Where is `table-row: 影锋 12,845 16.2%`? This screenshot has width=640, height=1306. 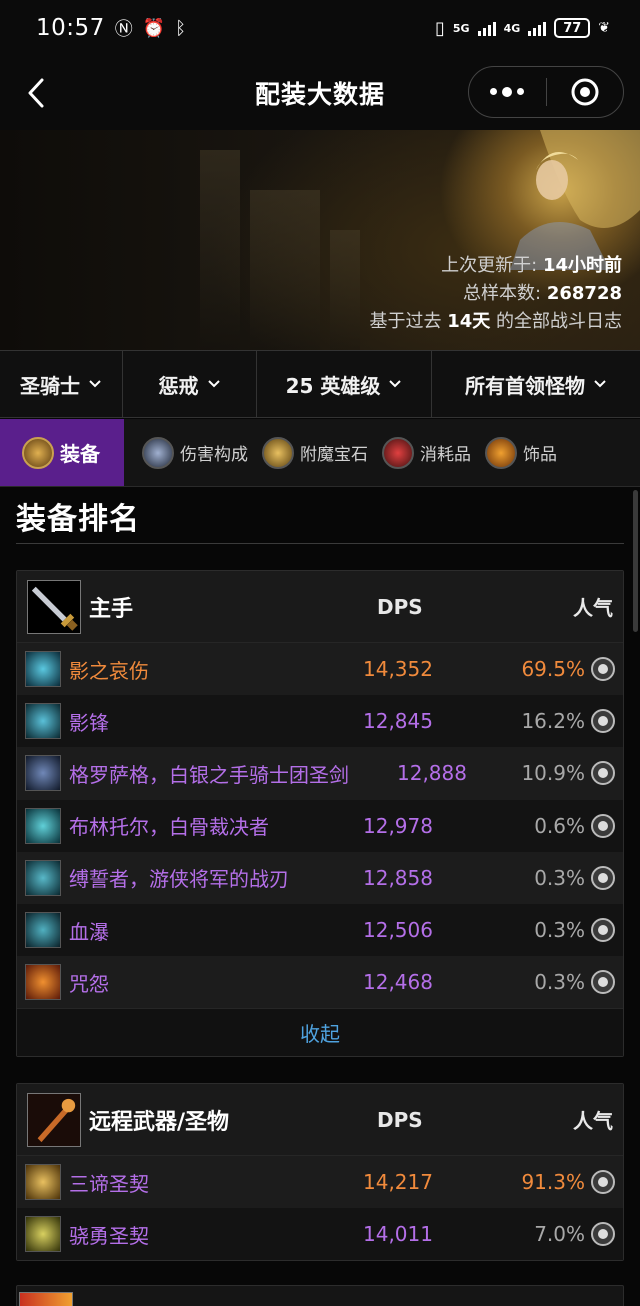 table-row: 影锋 12,845 16.2% is located at coordinates (320, 721).